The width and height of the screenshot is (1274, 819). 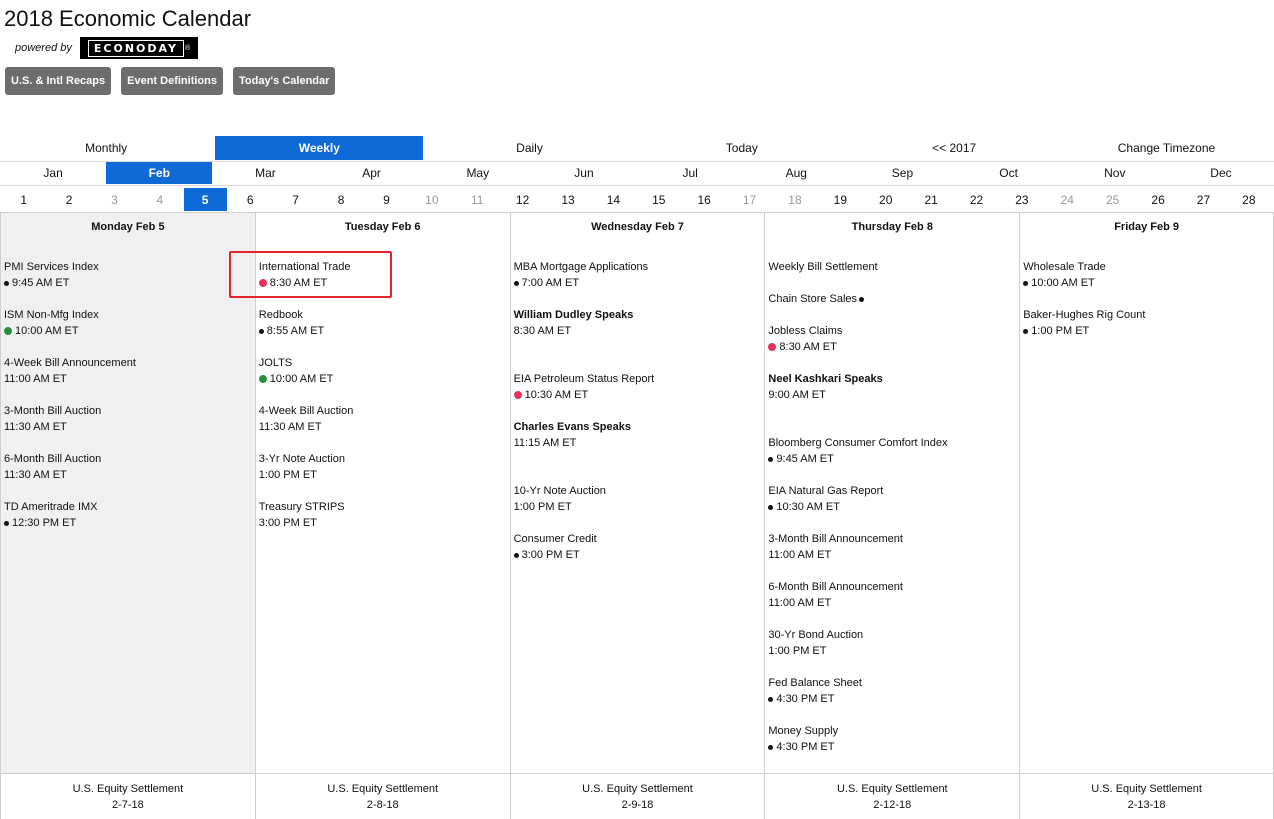 I want to click on day-14: 14, so click(x=613, y=199).